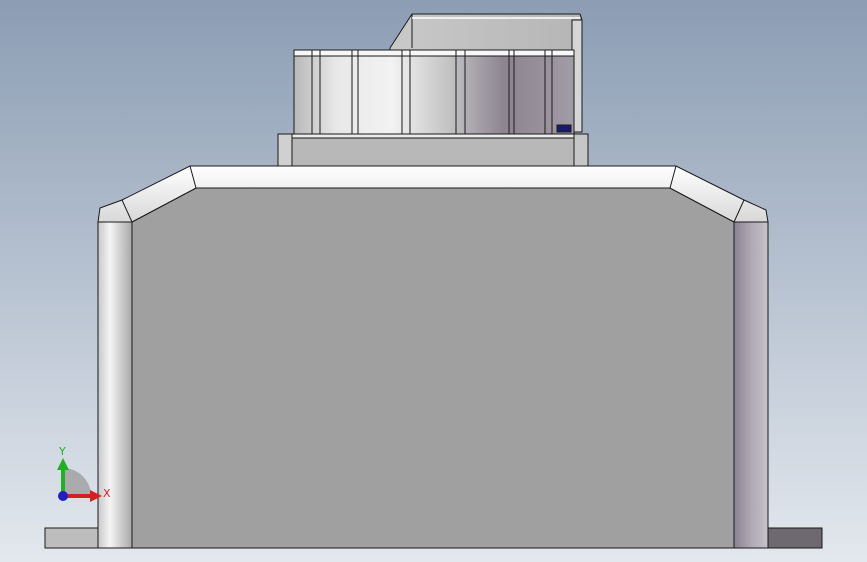  I want to click on right-pillar, so click(751, 385).